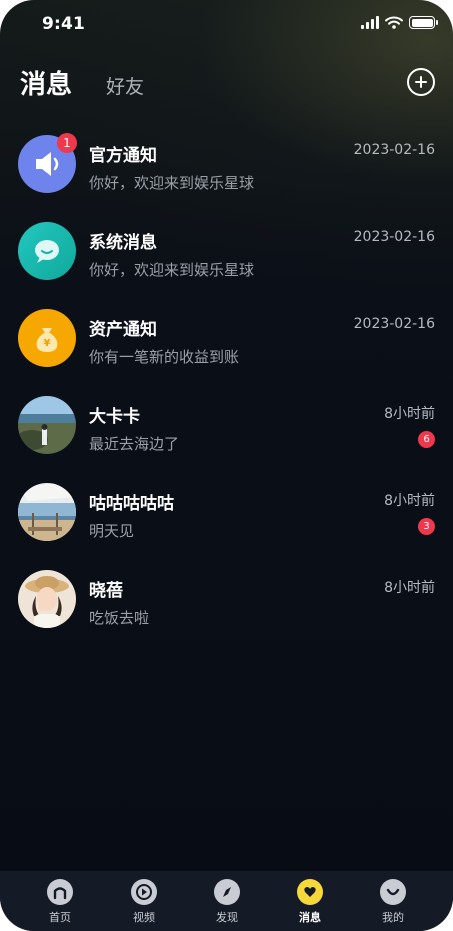 The width and height of the screenshot is (453, 931). I want to click on conversation-preview: 吃饭去啦, so click(119, 618).